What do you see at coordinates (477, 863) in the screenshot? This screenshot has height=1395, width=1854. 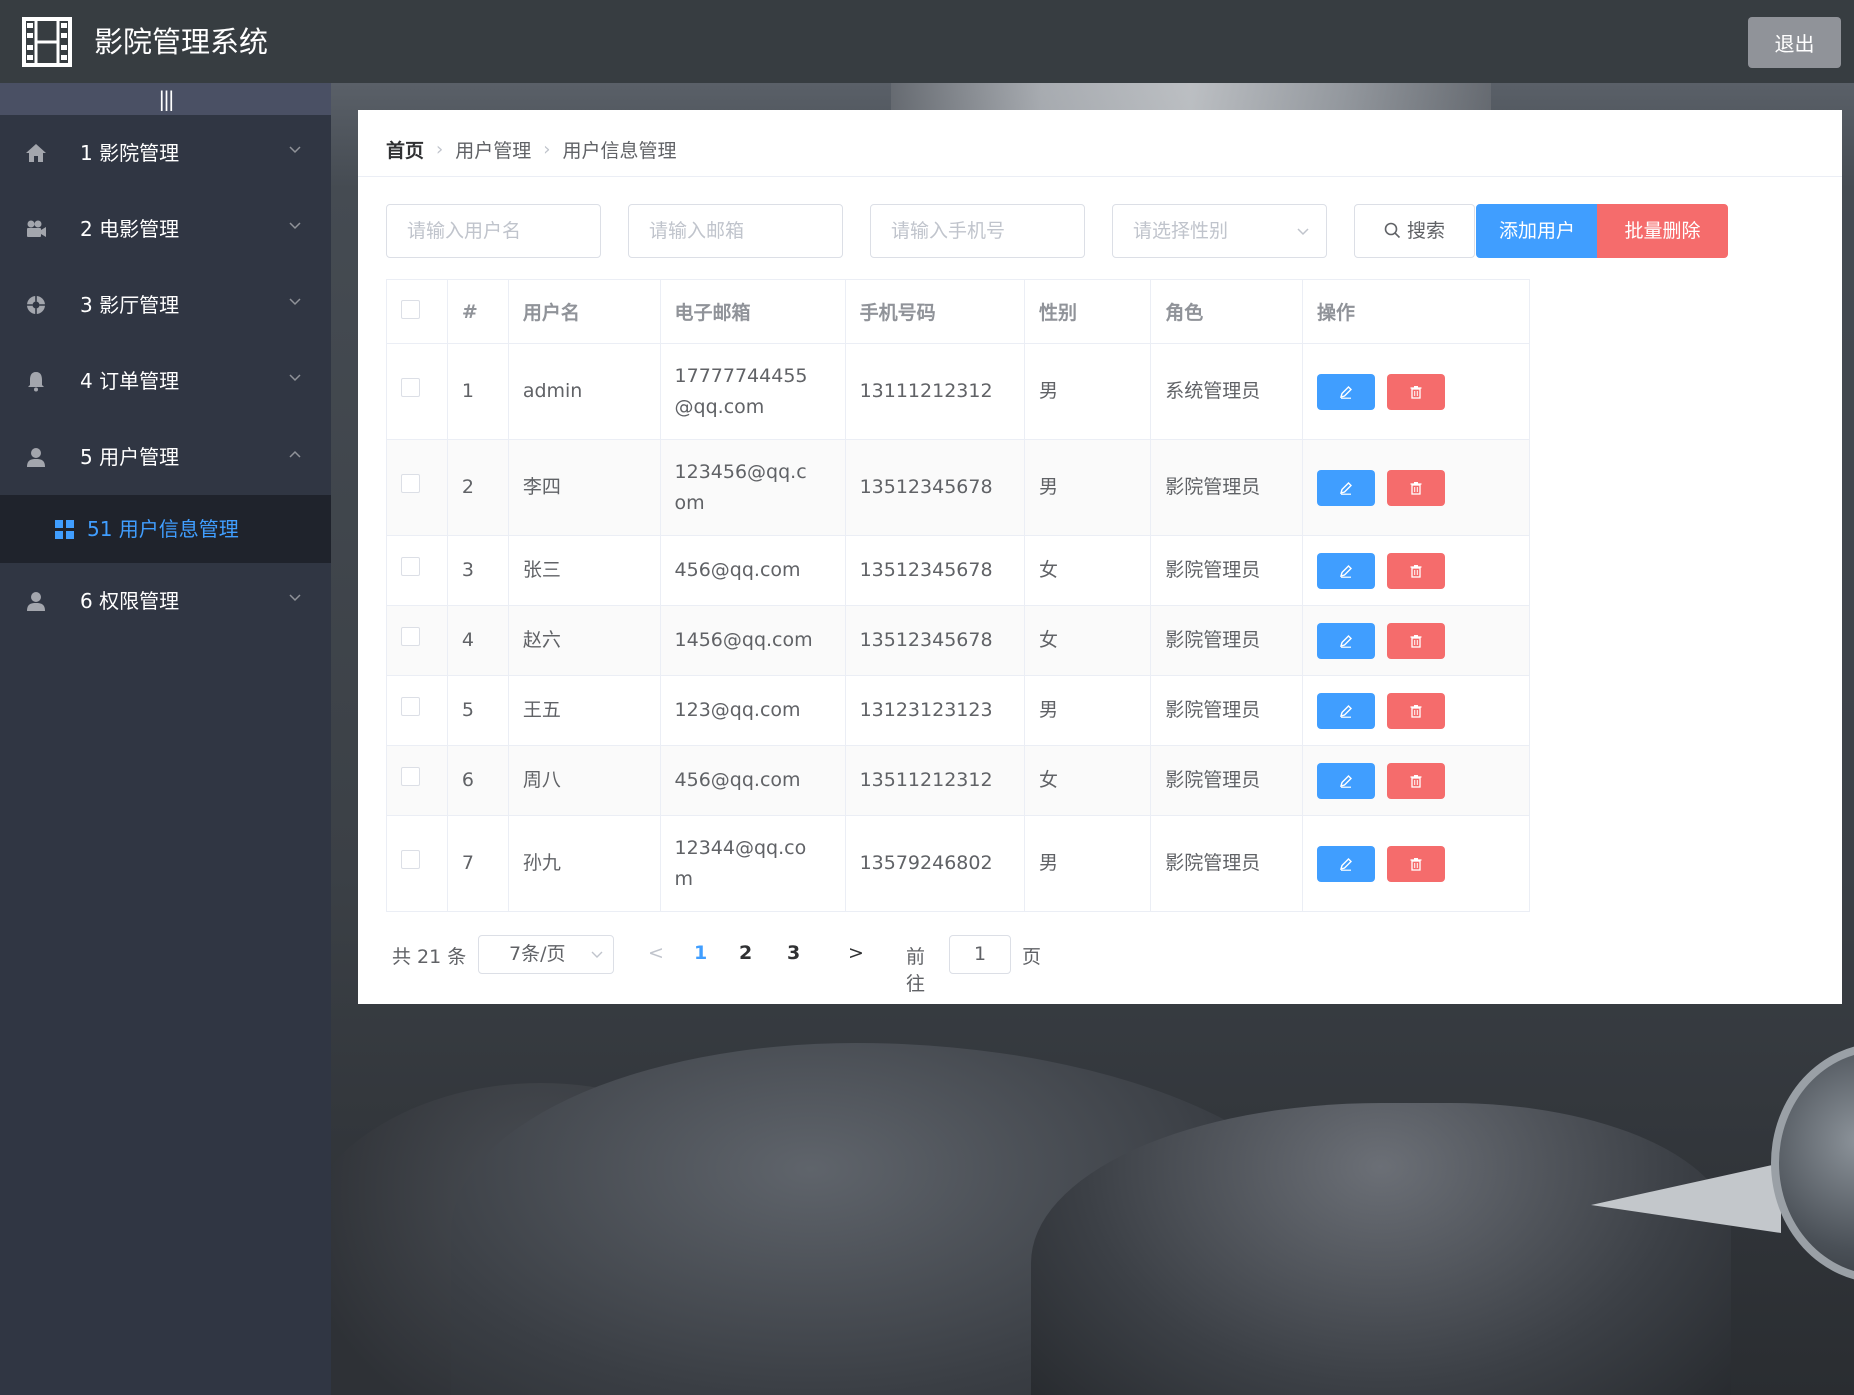 I see `cell-id: 7` at bounding box center [477, 863].